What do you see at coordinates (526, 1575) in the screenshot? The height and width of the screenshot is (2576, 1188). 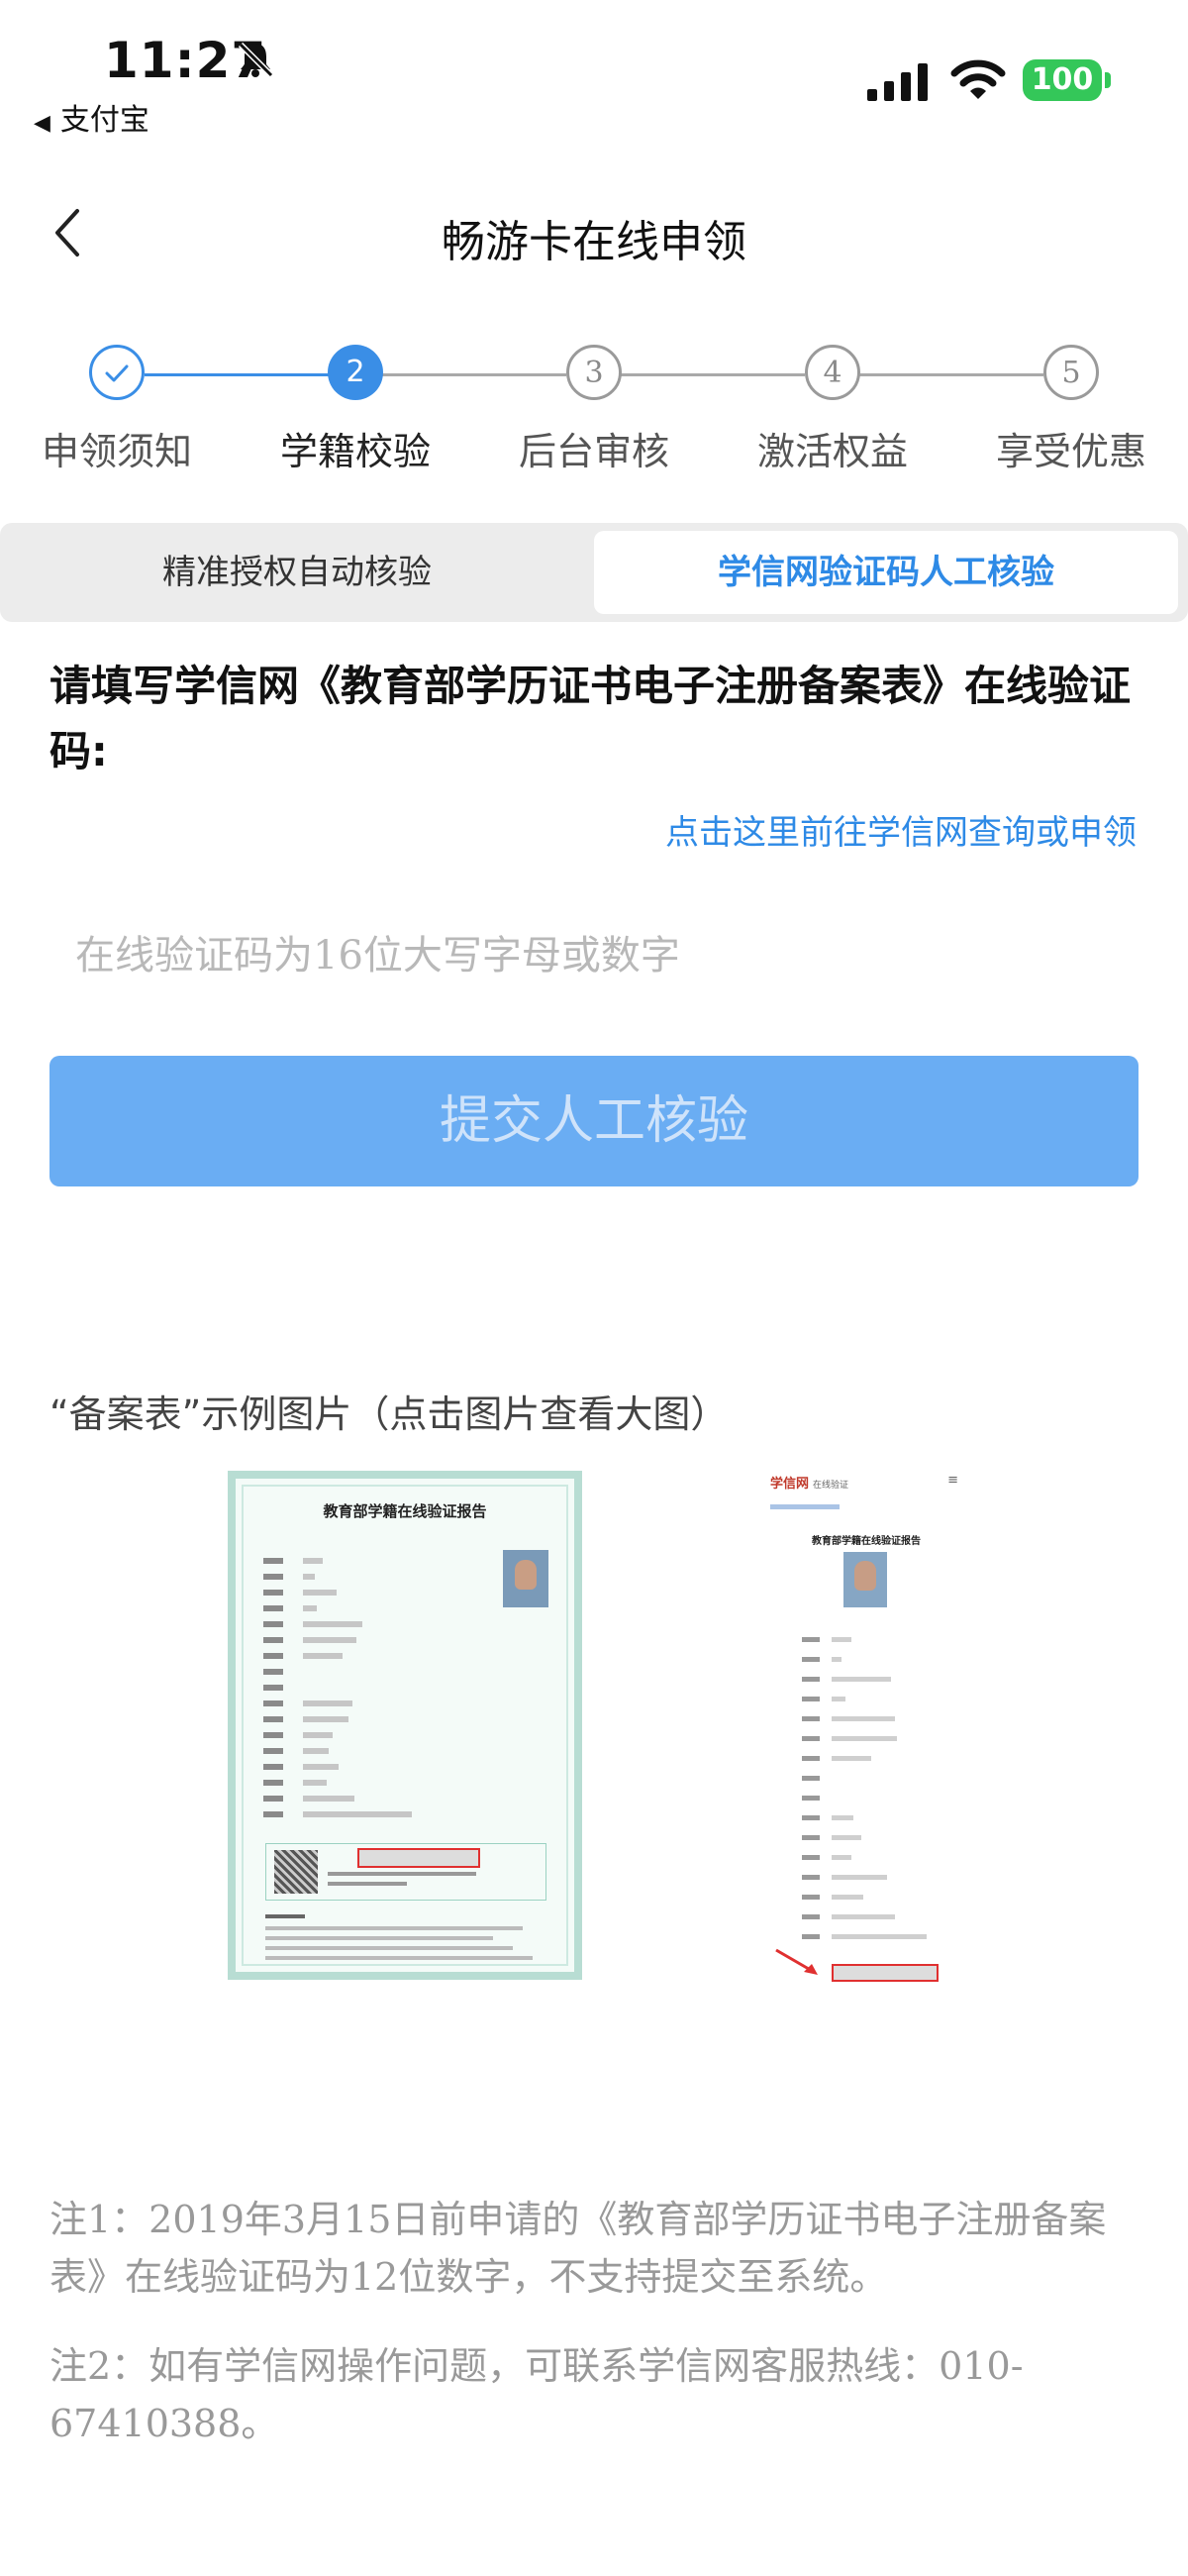 I see `cert-photo-face` at bounding box center [526, 1575].